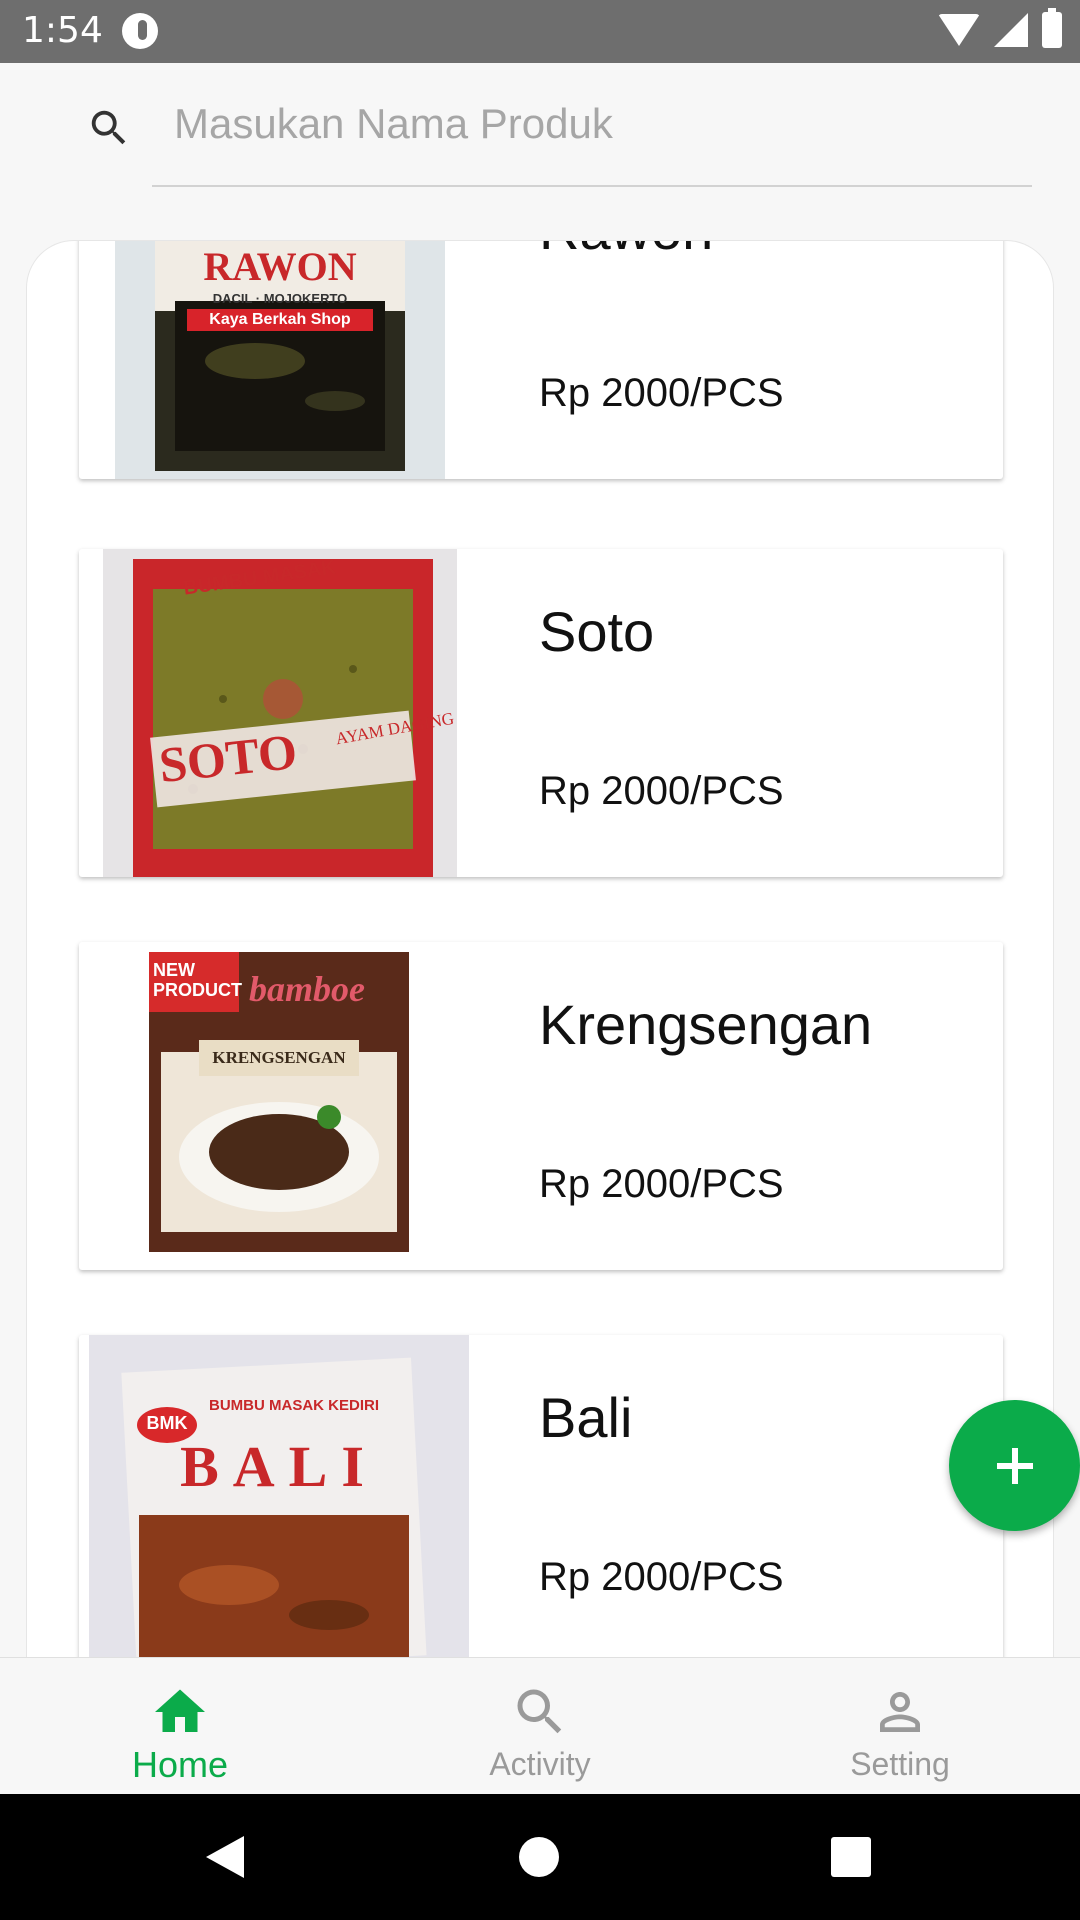  I want to click on status-icons, so click(1000, 28).